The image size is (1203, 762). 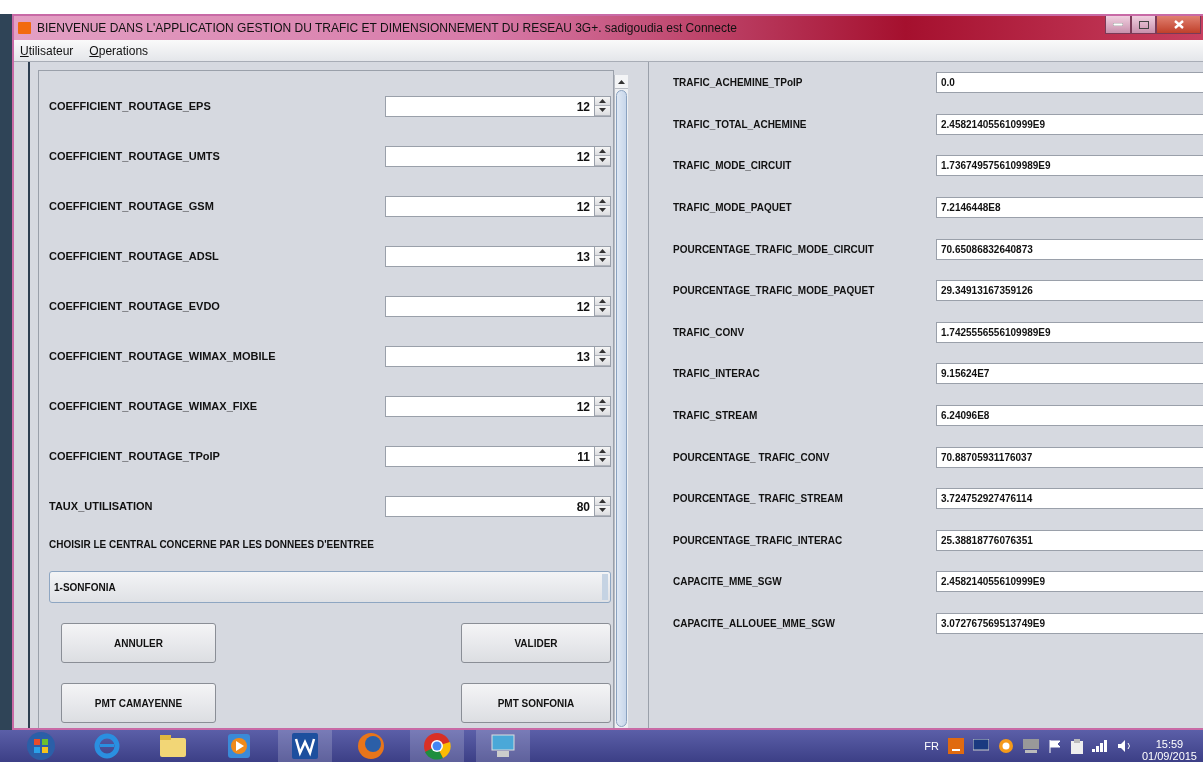 I want to click on menu-item: Operations, so click(x=119, y=50).